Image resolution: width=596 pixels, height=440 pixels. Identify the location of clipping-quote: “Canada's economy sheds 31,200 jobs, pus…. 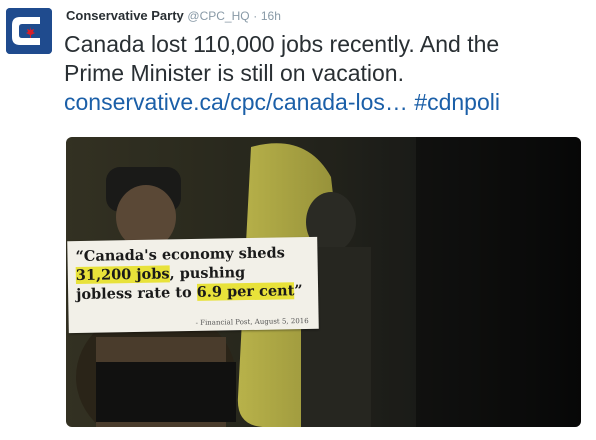
(189, 273).